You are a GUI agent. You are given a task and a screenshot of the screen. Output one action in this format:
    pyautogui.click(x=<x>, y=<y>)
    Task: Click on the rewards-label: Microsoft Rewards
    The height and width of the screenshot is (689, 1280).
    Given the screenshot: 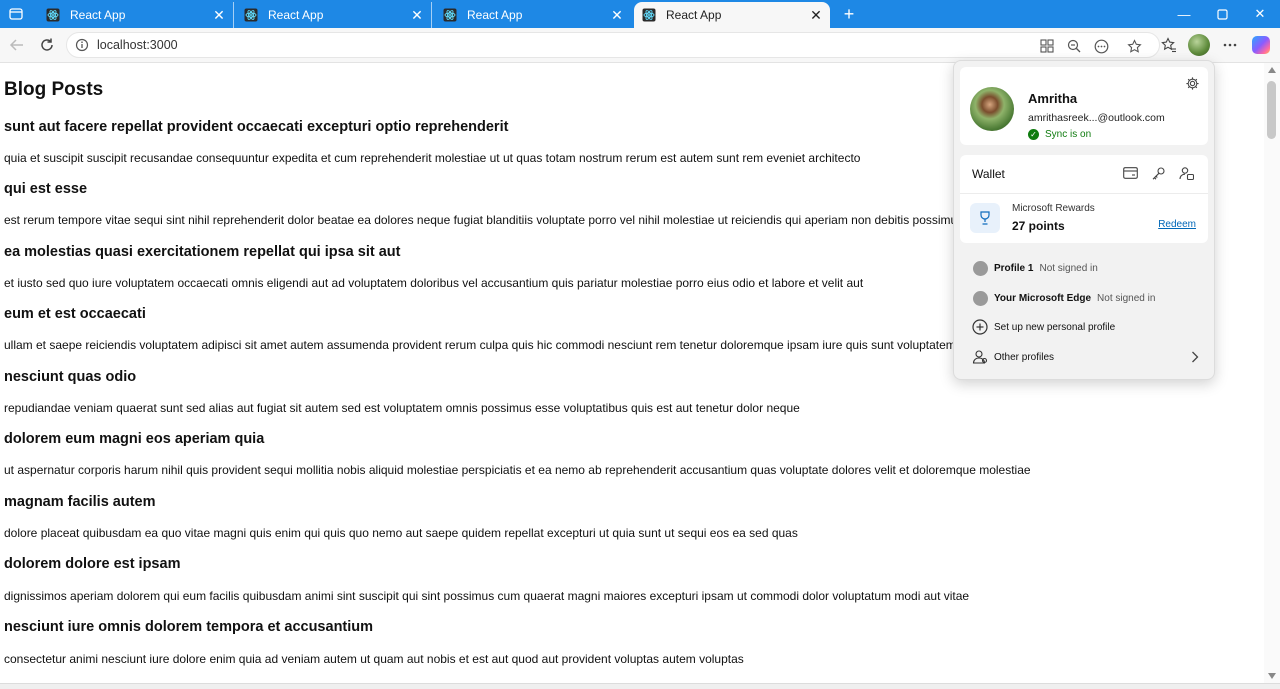 What is the action you would take?
    pyautogui.click(x=1053, y=208)
    